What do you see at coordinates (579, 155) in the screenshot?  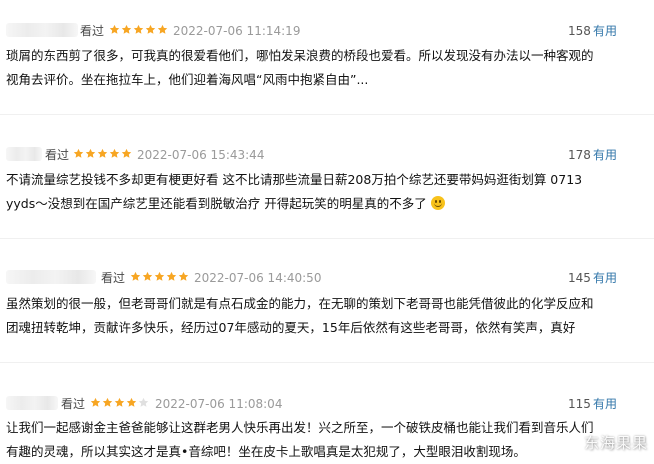 I see `useful-count: 178` at bounding box center [579, 155].